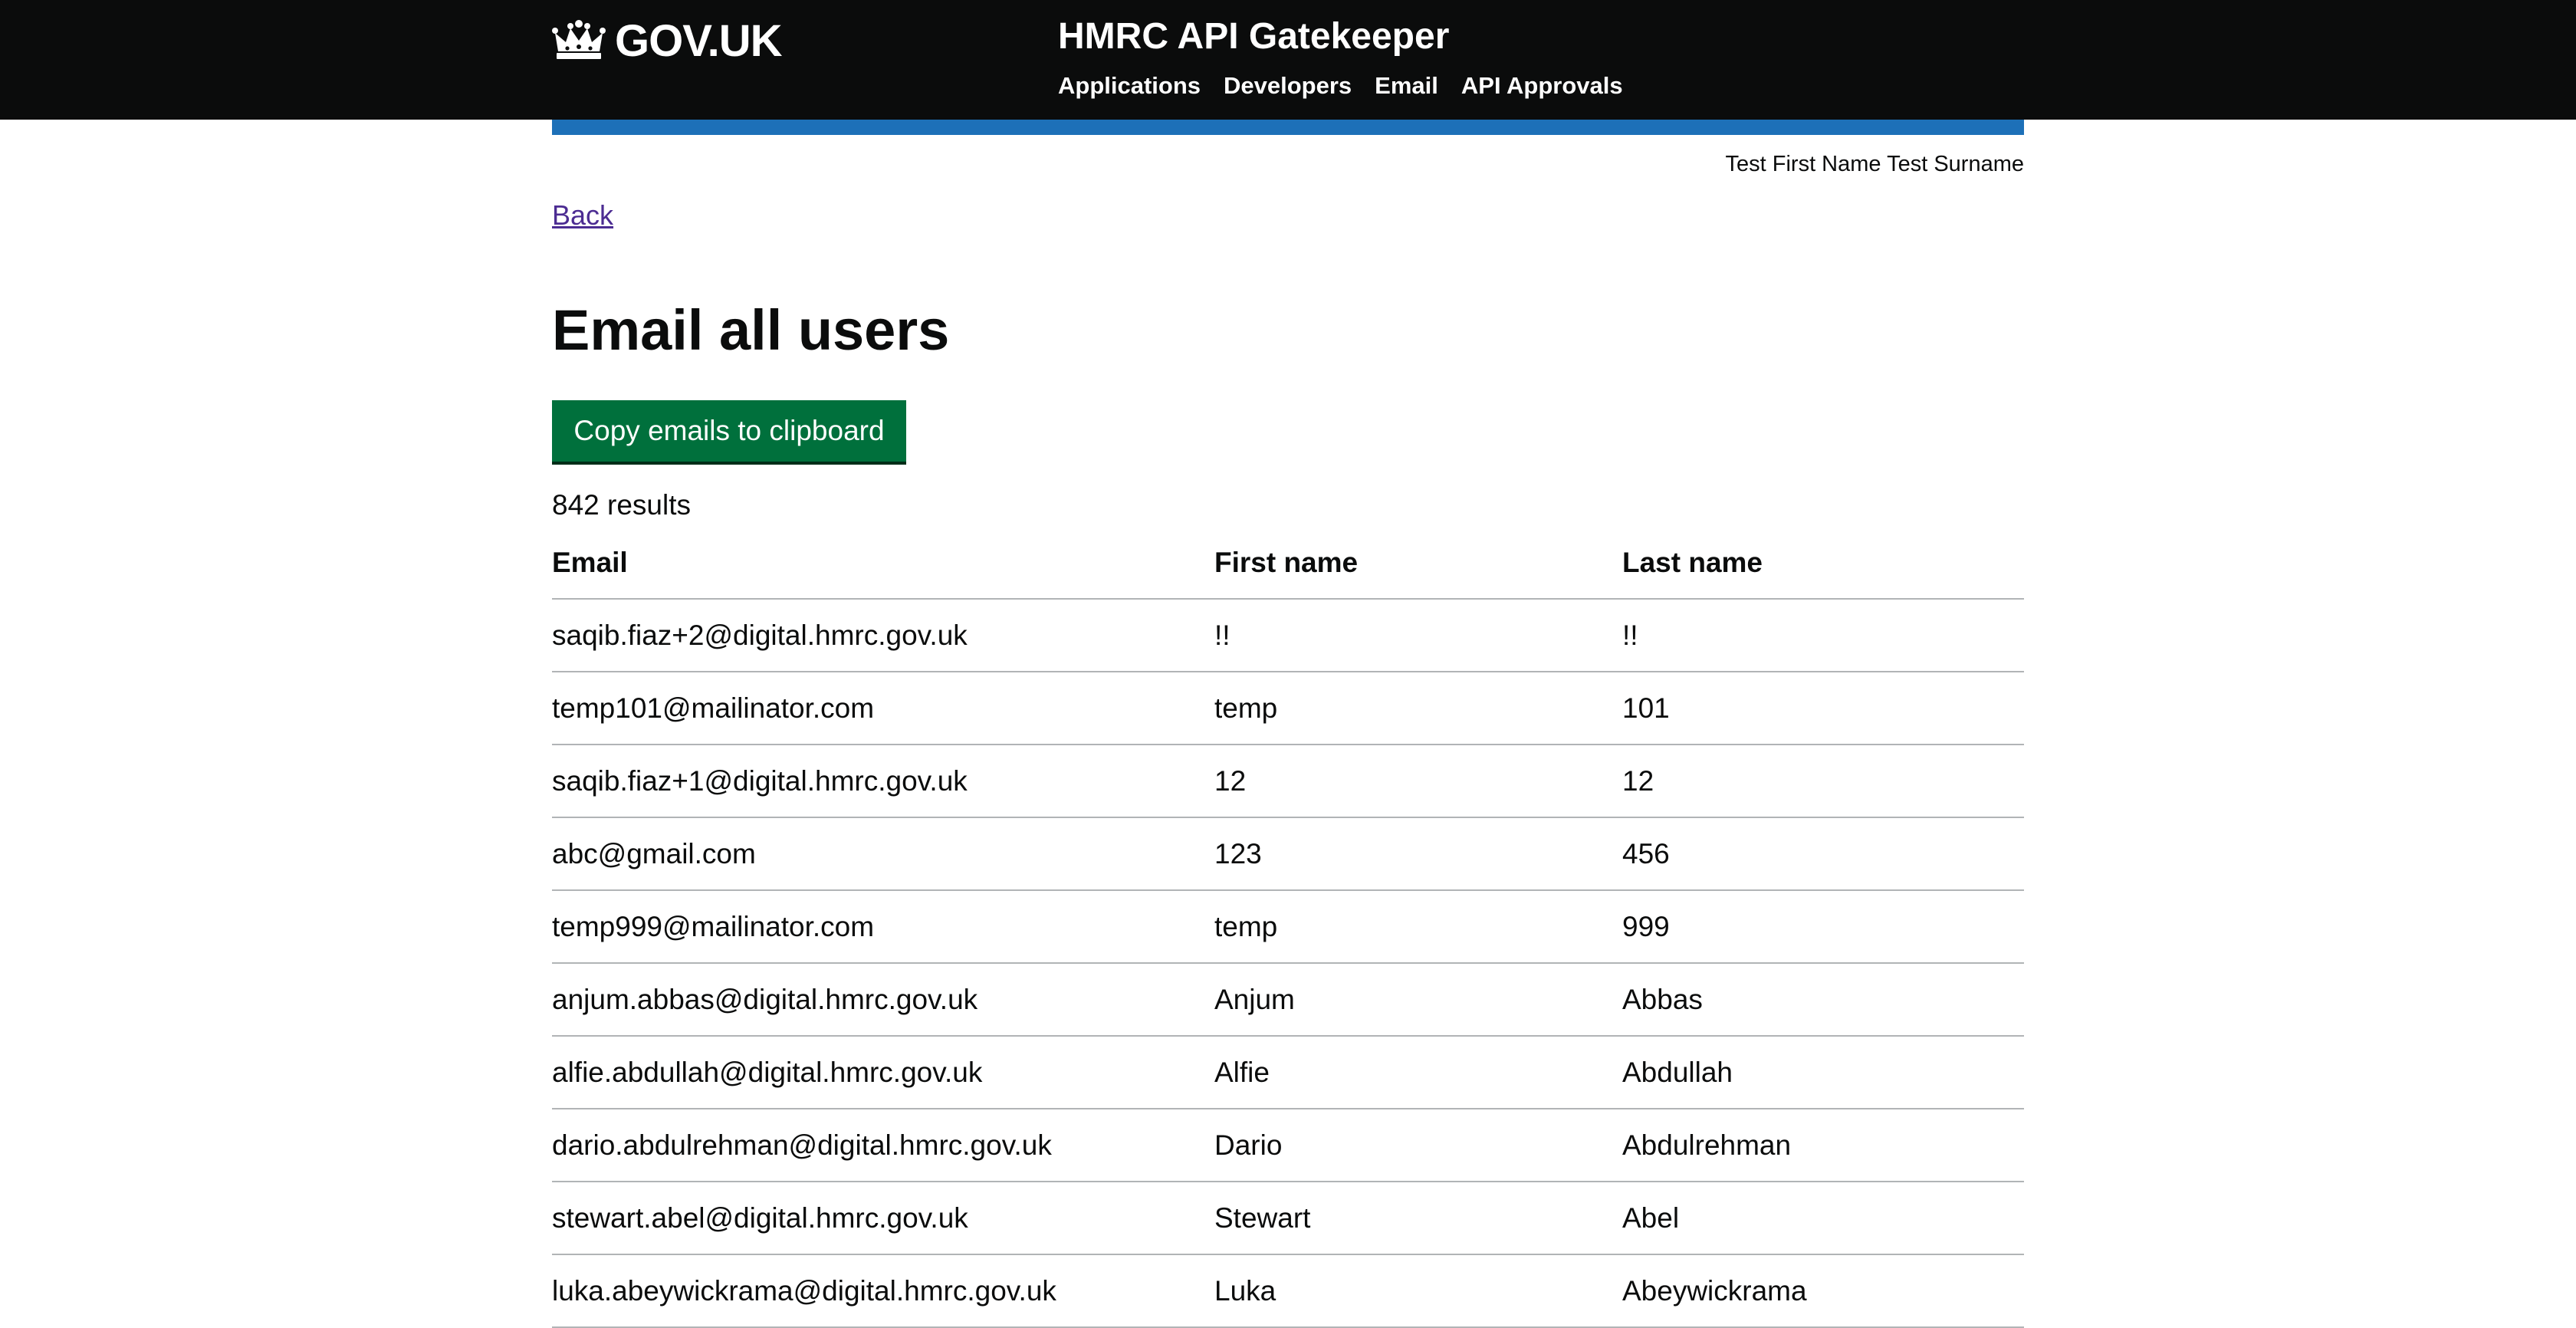  I want to click on column-header-last-name: Last name, so click(1823, 564).